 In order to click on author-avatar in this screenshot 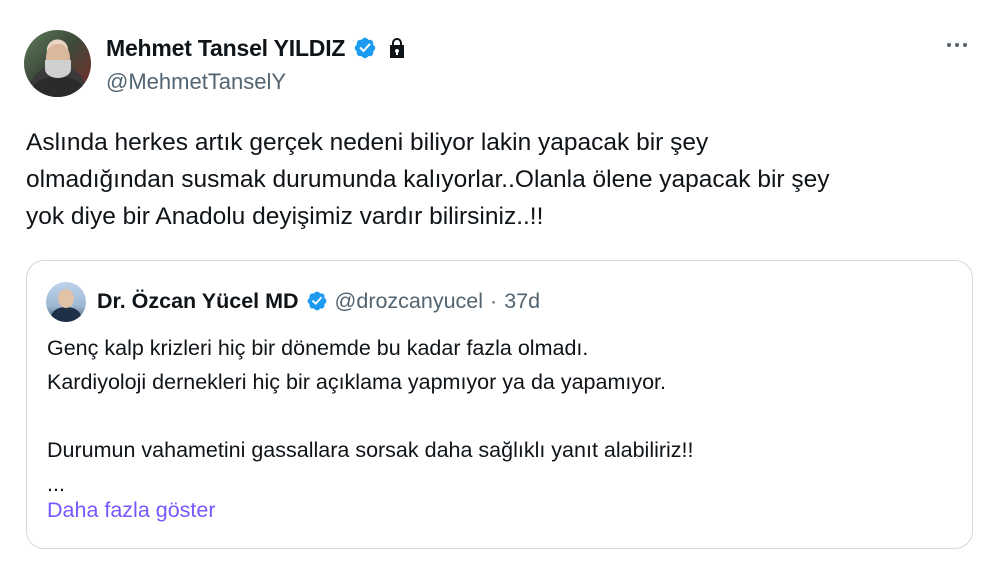, I will do `click(57, 63)`.